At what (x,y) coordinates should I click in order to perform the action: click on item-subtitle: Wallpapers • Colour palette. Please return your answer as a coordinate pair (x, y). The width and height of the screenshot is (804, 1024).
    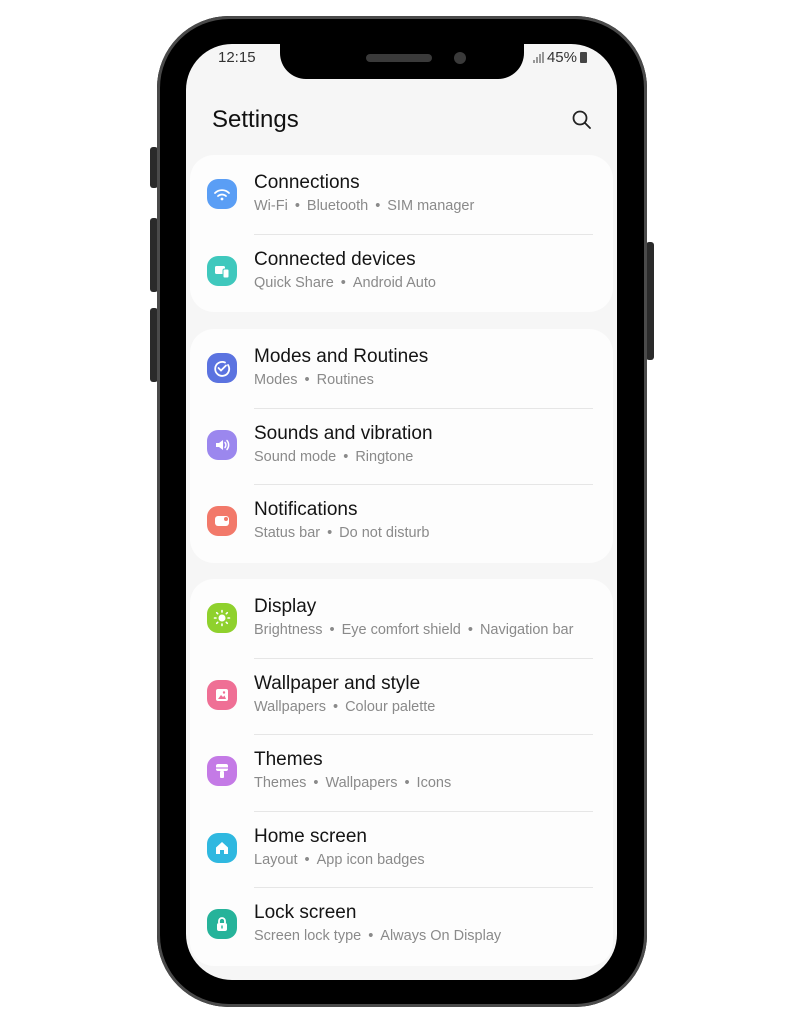
    Looking at the image, I should click on (344, 707).